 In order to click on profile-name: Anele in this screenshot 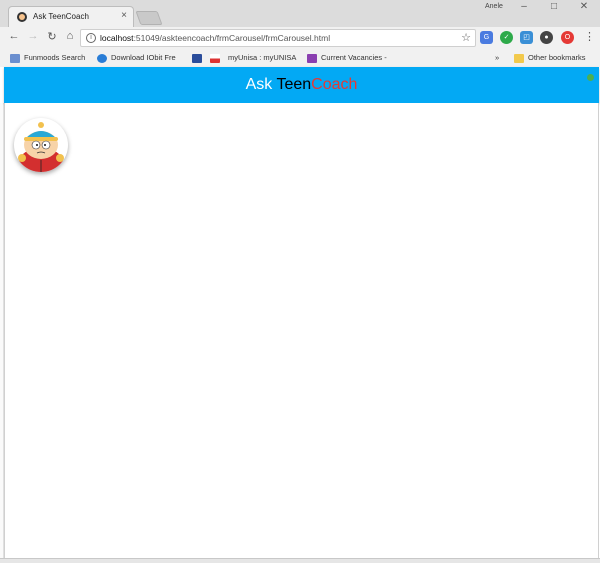, I will do `click(494, 6)`.